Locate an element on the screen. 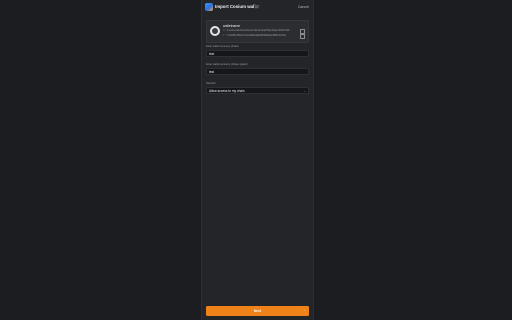  field-label-recovery-phrase-confirm: Enter wallet recovery phrase (again) is located at coordinates (227, 64).